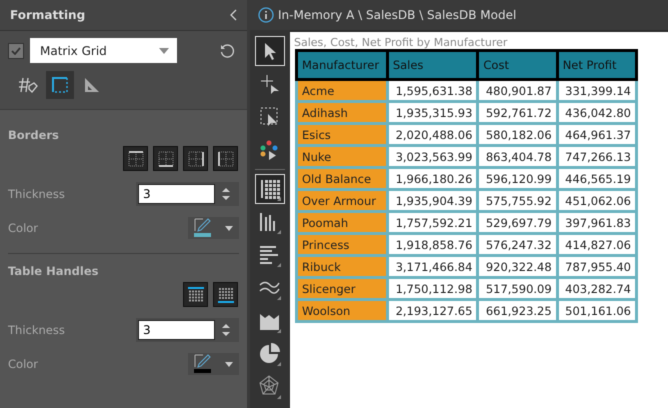 The image size is (668, 408). I want to click on pie-chart-icon, so click(270, 354).